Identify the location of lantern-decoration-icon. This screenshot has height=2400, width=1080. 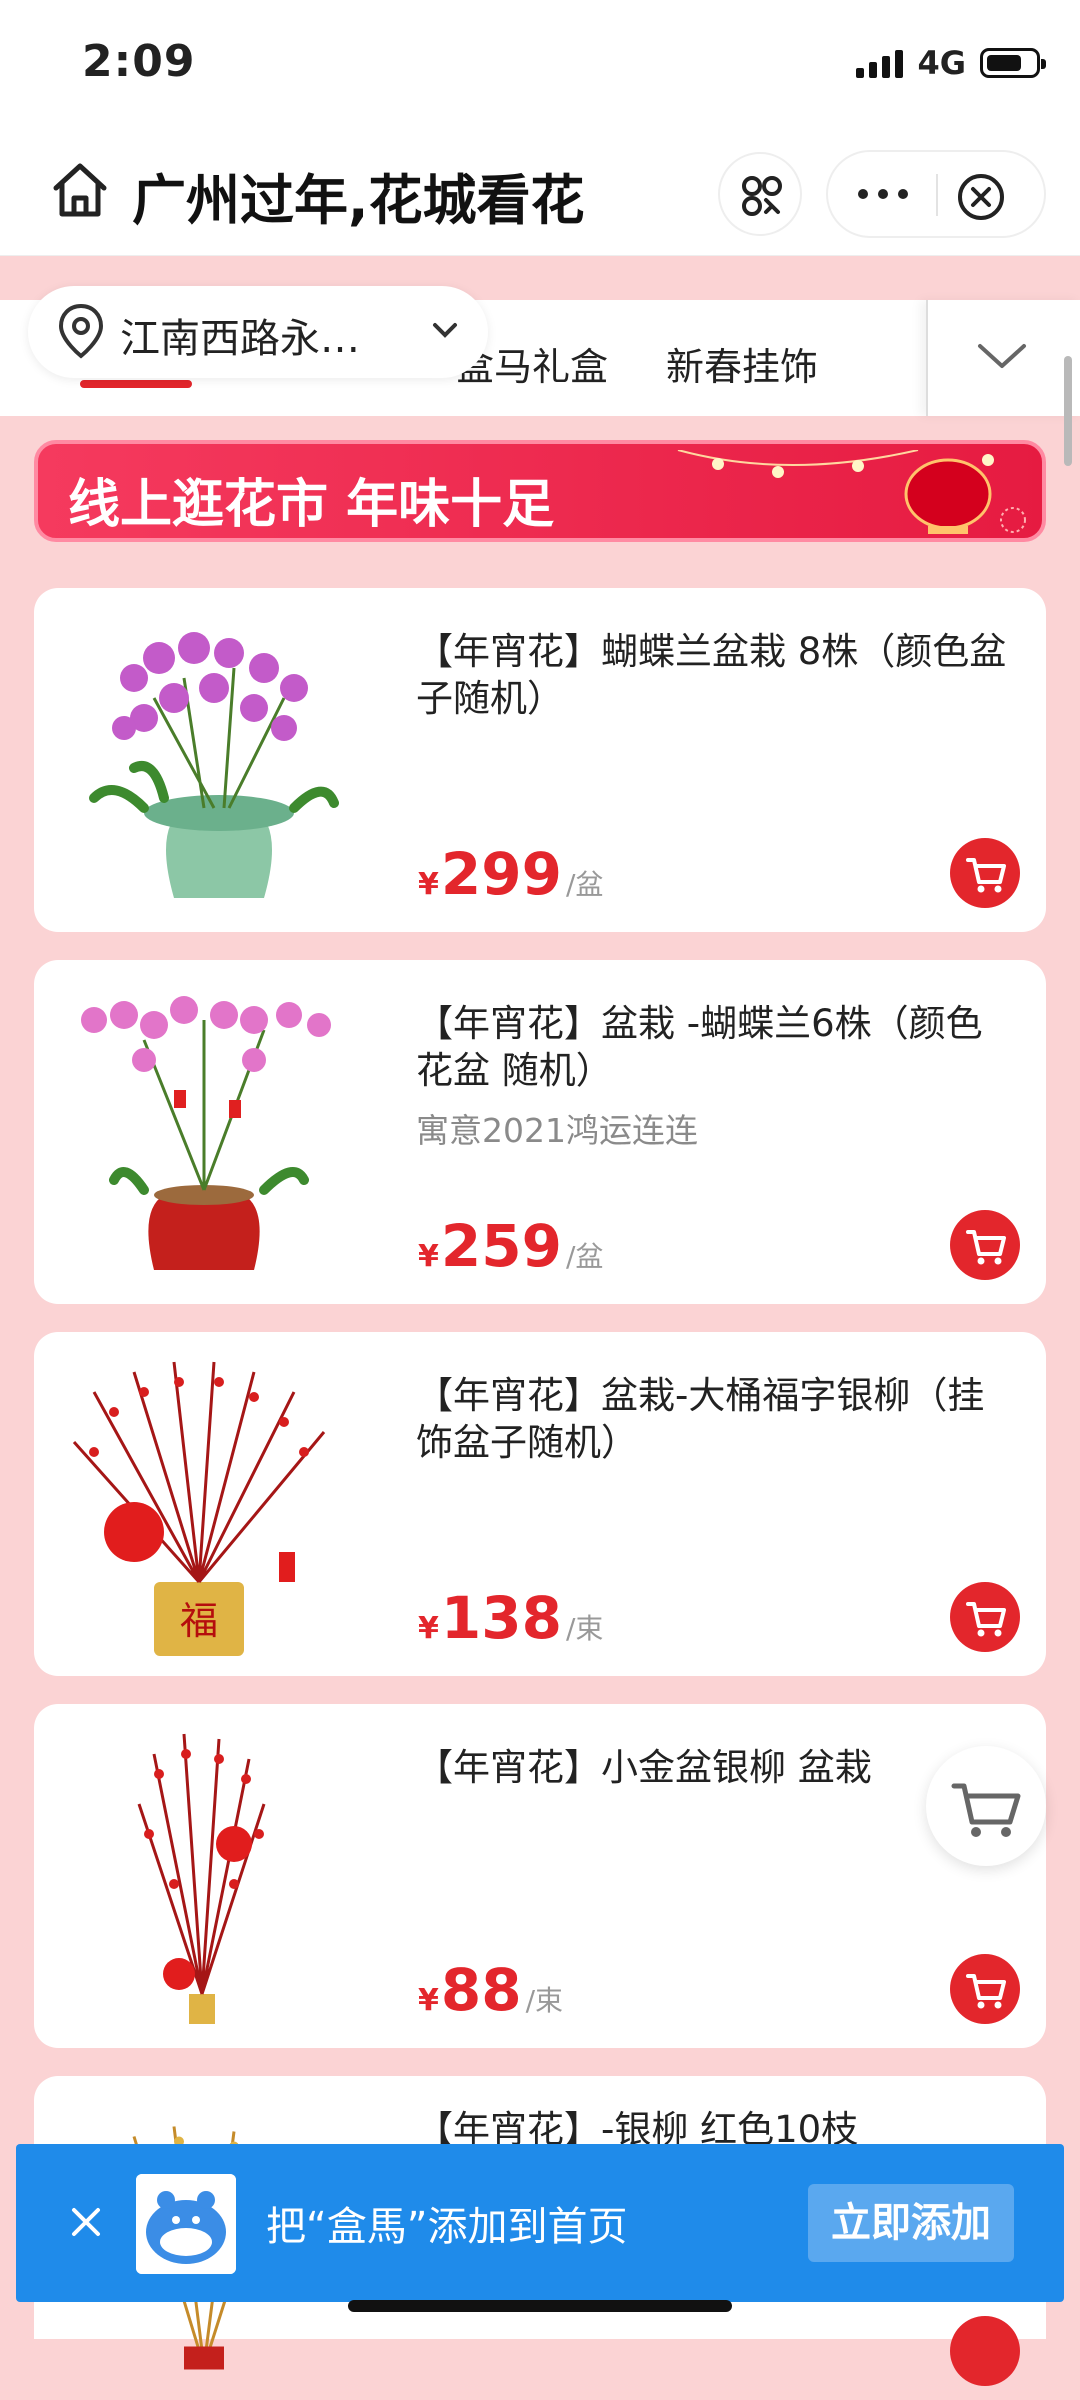
(851, 492).